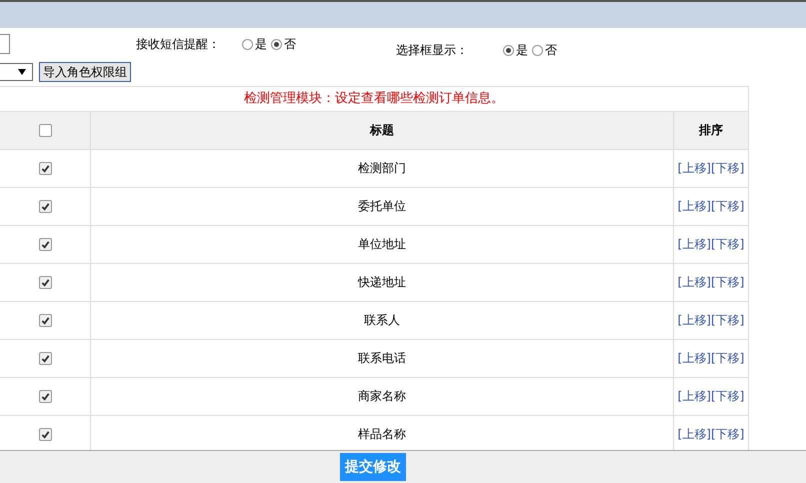 The width and height of the screenshot is (806, 483). Describe the element at coordinates (711, 130) in the screenshot. I see `column-header: 排序` at that location.